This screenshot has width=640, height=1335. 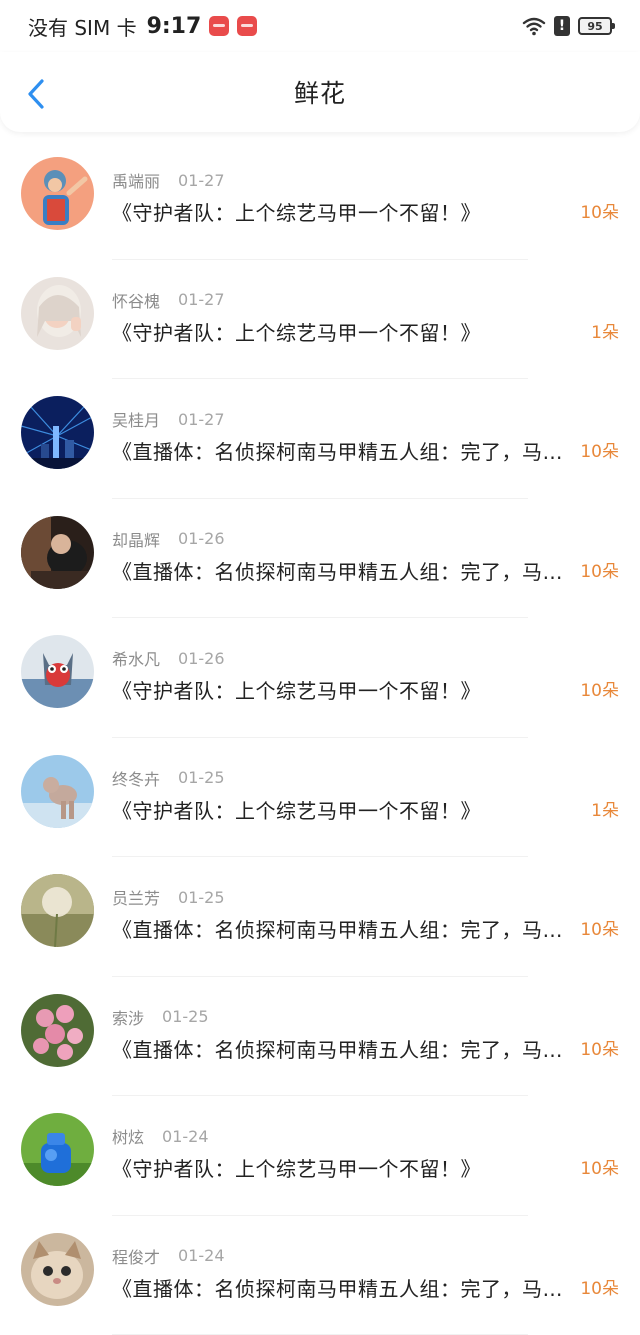 I want to click on battery-level: 95, so click(x=594, y=26).